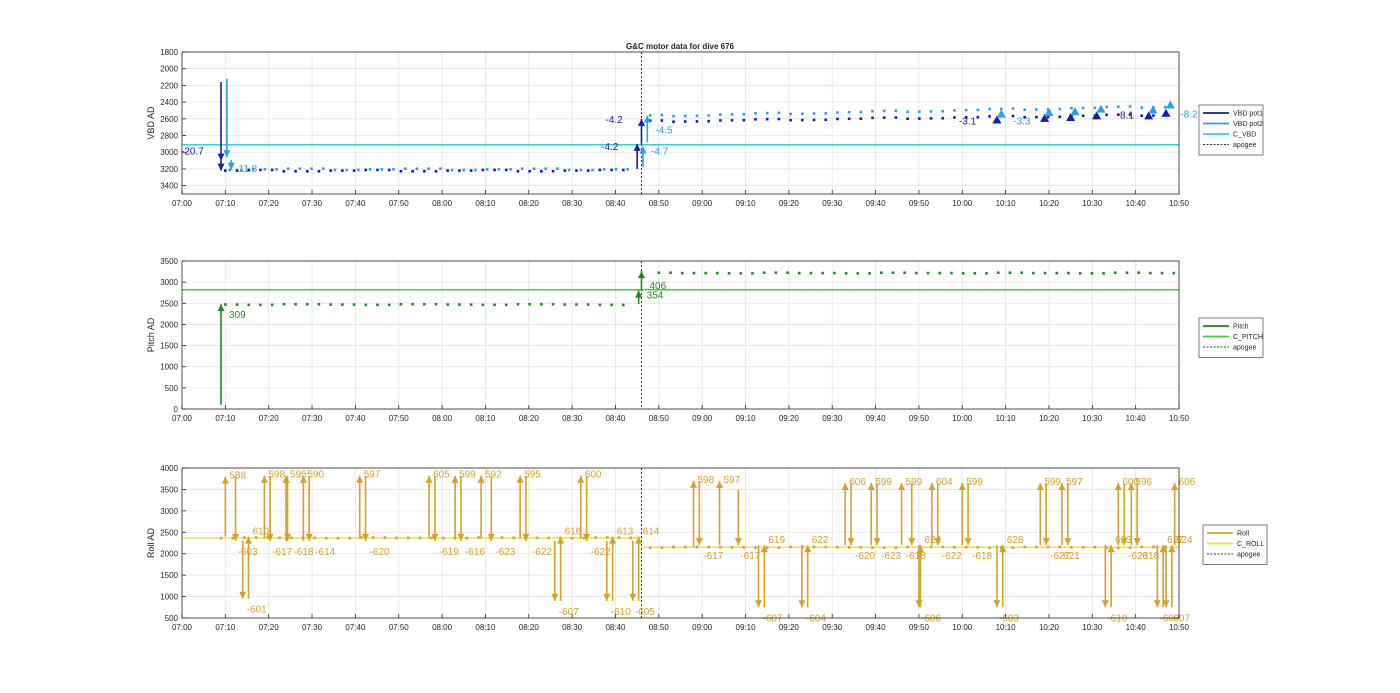 This screenshot has height=693, width=1400. Describe the element at coordinates (657, 286) in the screenshot. I see `arrow-label: 406` at that location.